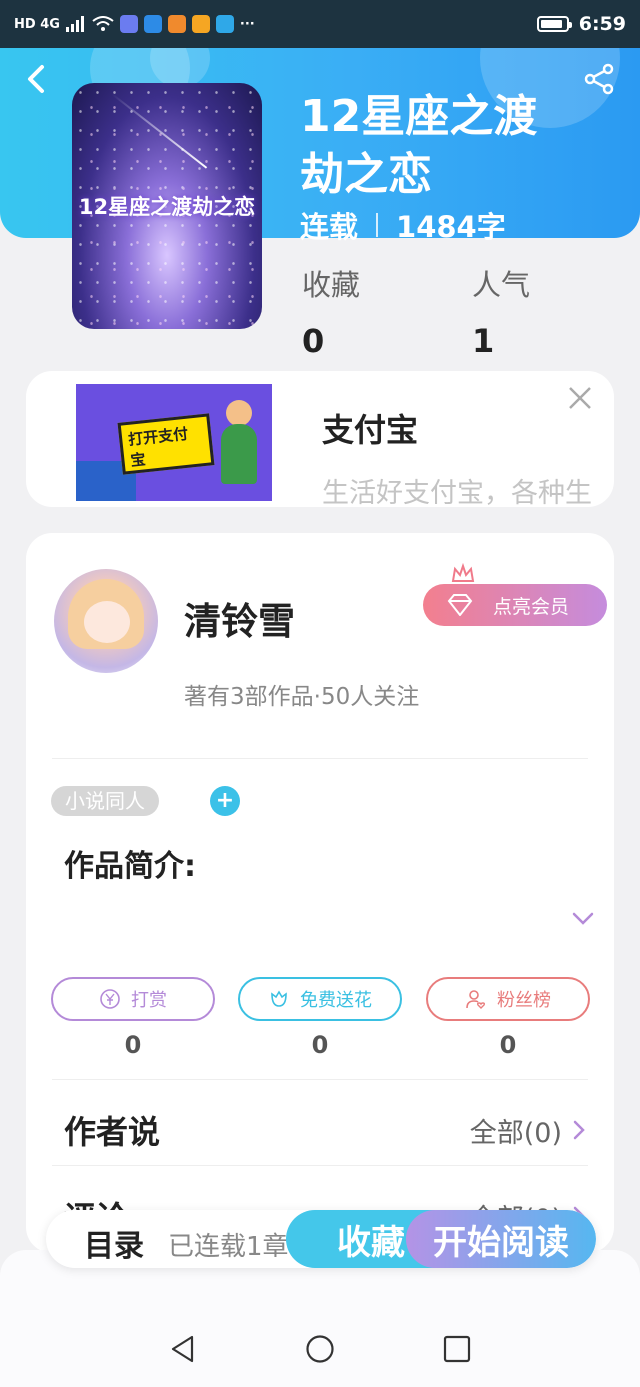  I want to click on vip-label: 点亮会员, so click(531, 606).